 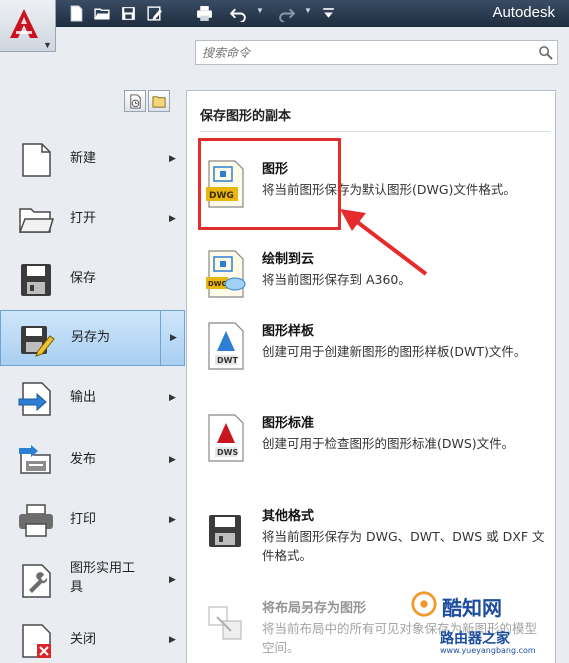 I want to click on save-as-disk-icon, so click(x=38, y=341).